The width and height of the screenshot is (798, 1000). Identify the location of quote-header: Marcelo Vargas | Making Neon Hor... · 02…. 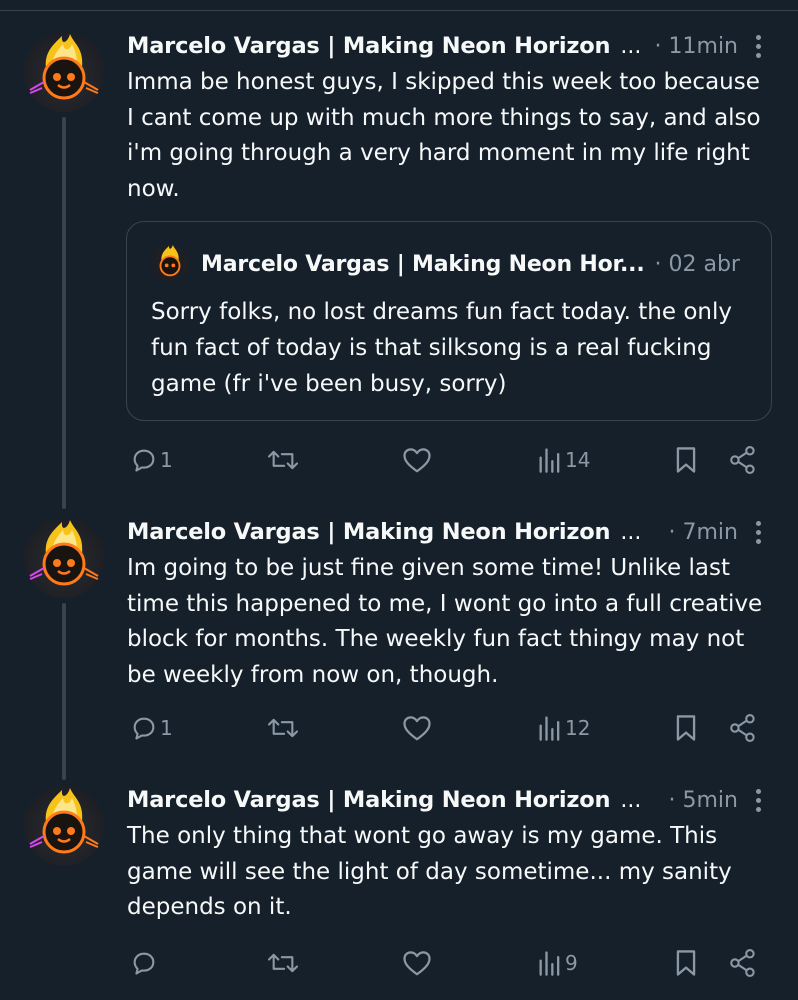
(476, 264).